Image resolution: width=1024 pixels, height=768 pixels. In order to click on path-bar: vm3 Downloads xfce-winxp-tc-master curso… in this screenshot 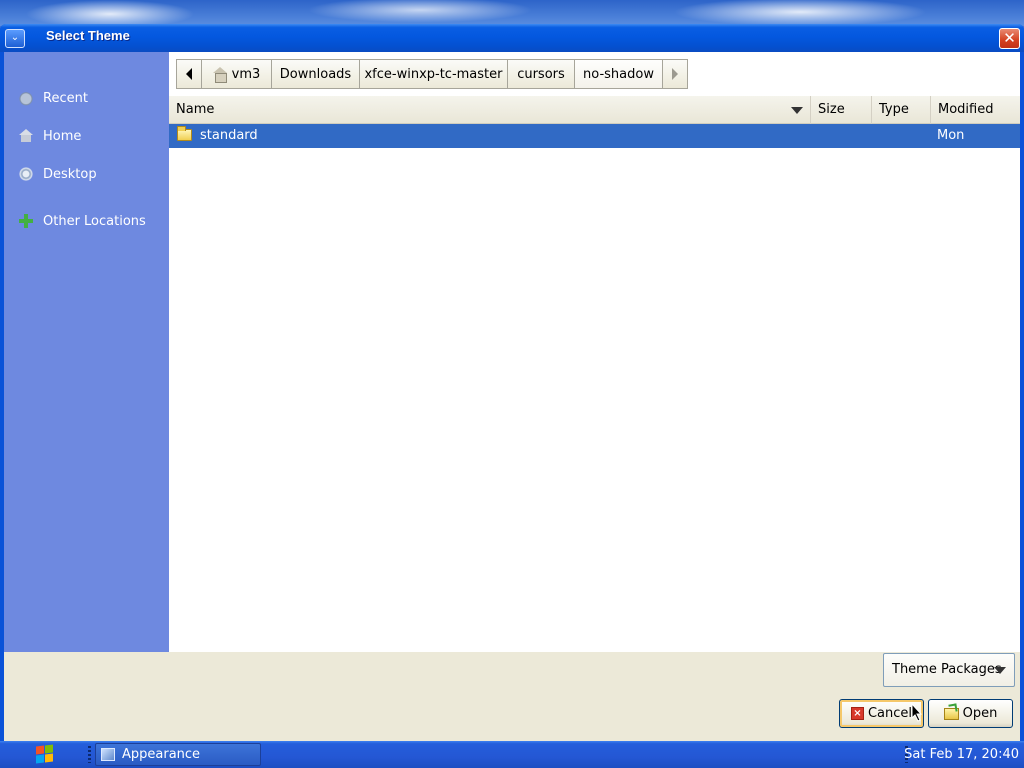, I will do `click(594, 73)`.